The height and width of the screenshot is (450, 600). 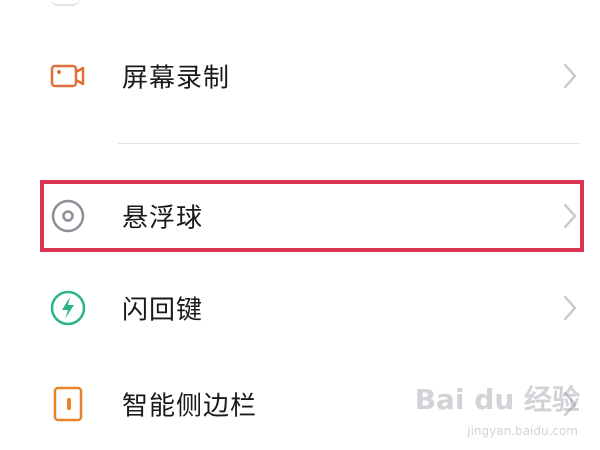 I want to click on watermark-sub-text: jingyan.baidu.com, so click(x=522, y=431).